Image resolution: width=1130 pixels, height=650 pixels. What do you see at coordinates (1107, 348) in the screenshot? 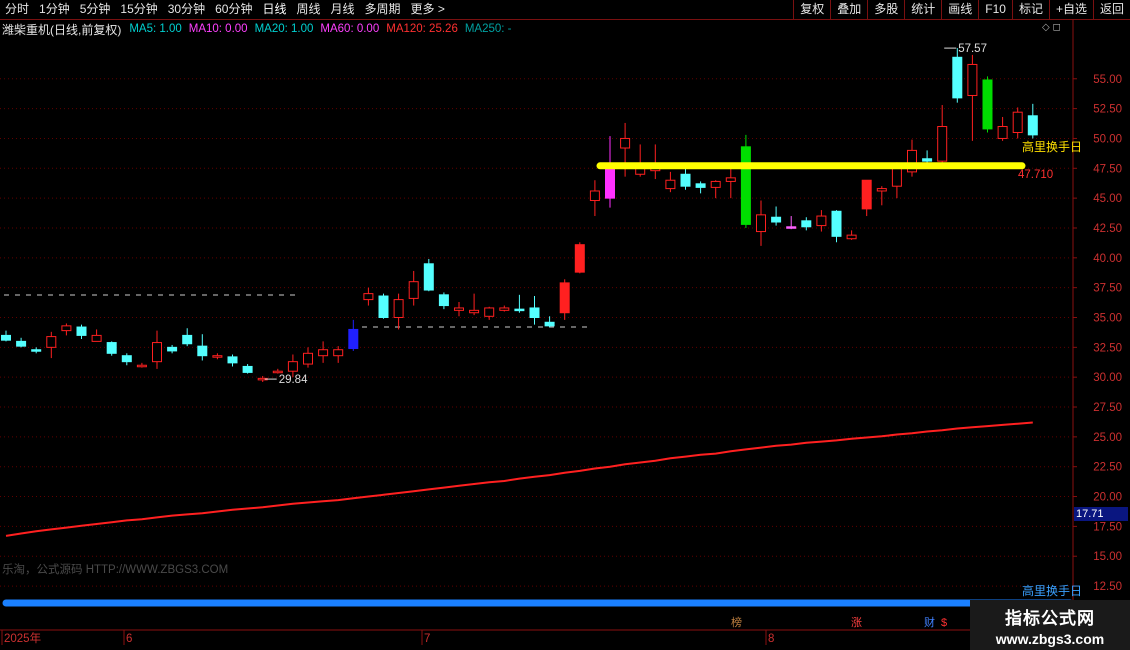
I see `y-tick-label: 32.50` at bounding box center [1107, 348].